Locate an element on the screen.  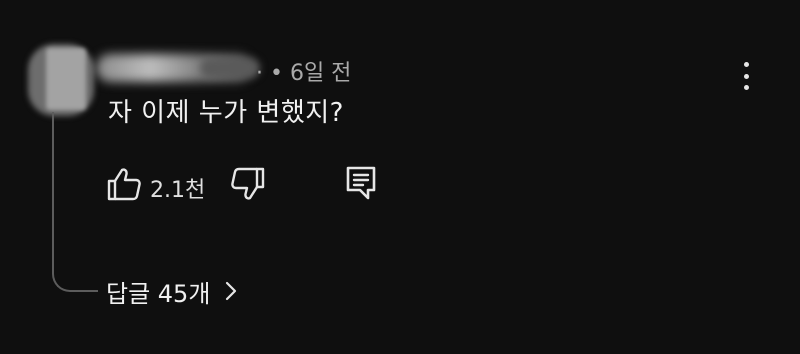
dislike-button is located at coordinates (248, 184).